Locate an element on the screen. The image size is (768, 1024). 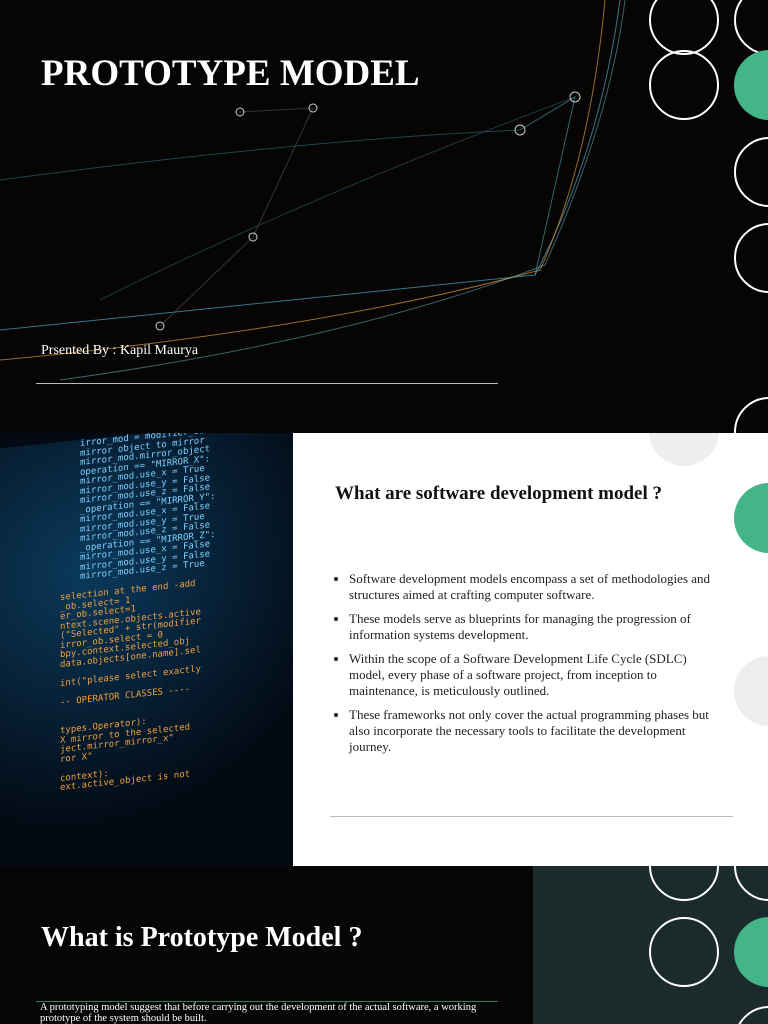
presenter: Prsented By : Kapil Maurya is located at coordinates (120, 350).